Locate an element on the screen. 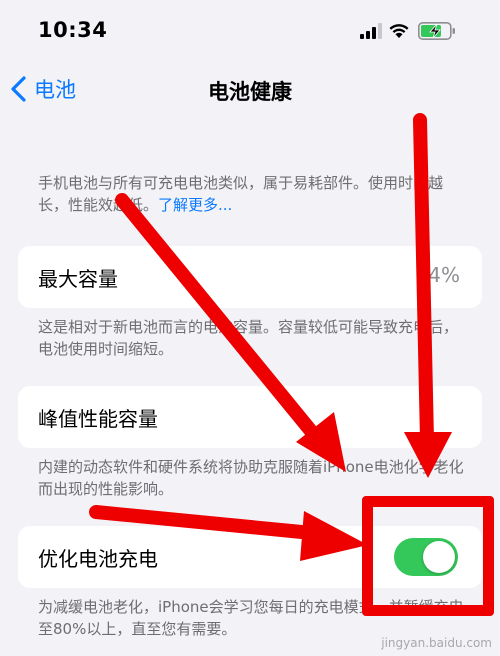  watermark: jingyan.baidu.com is located at coordinates (436, 643).